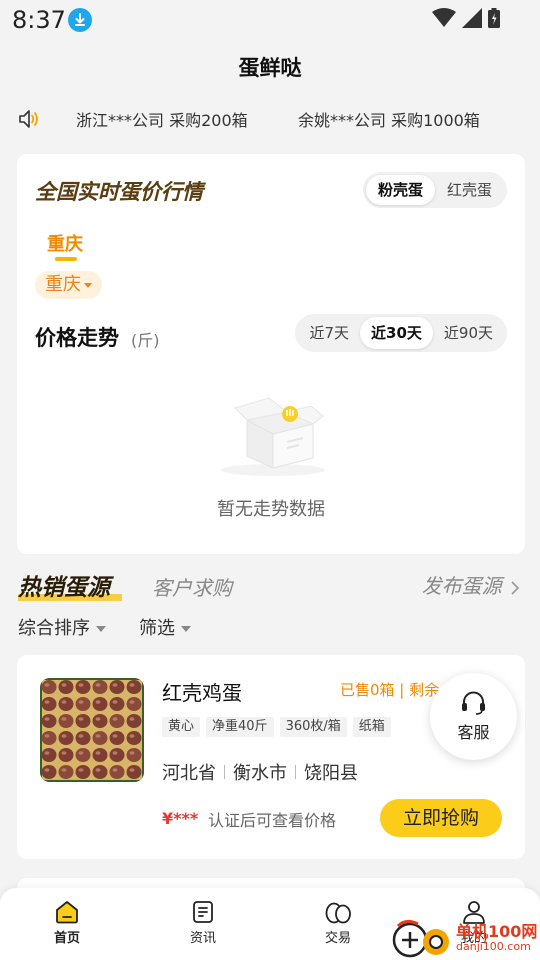 This screenshot has height=960, width=540. Describe the element at coordinates (63, 284) in the screenshot. I see `region-dropdown-label: 重庆` at that location.